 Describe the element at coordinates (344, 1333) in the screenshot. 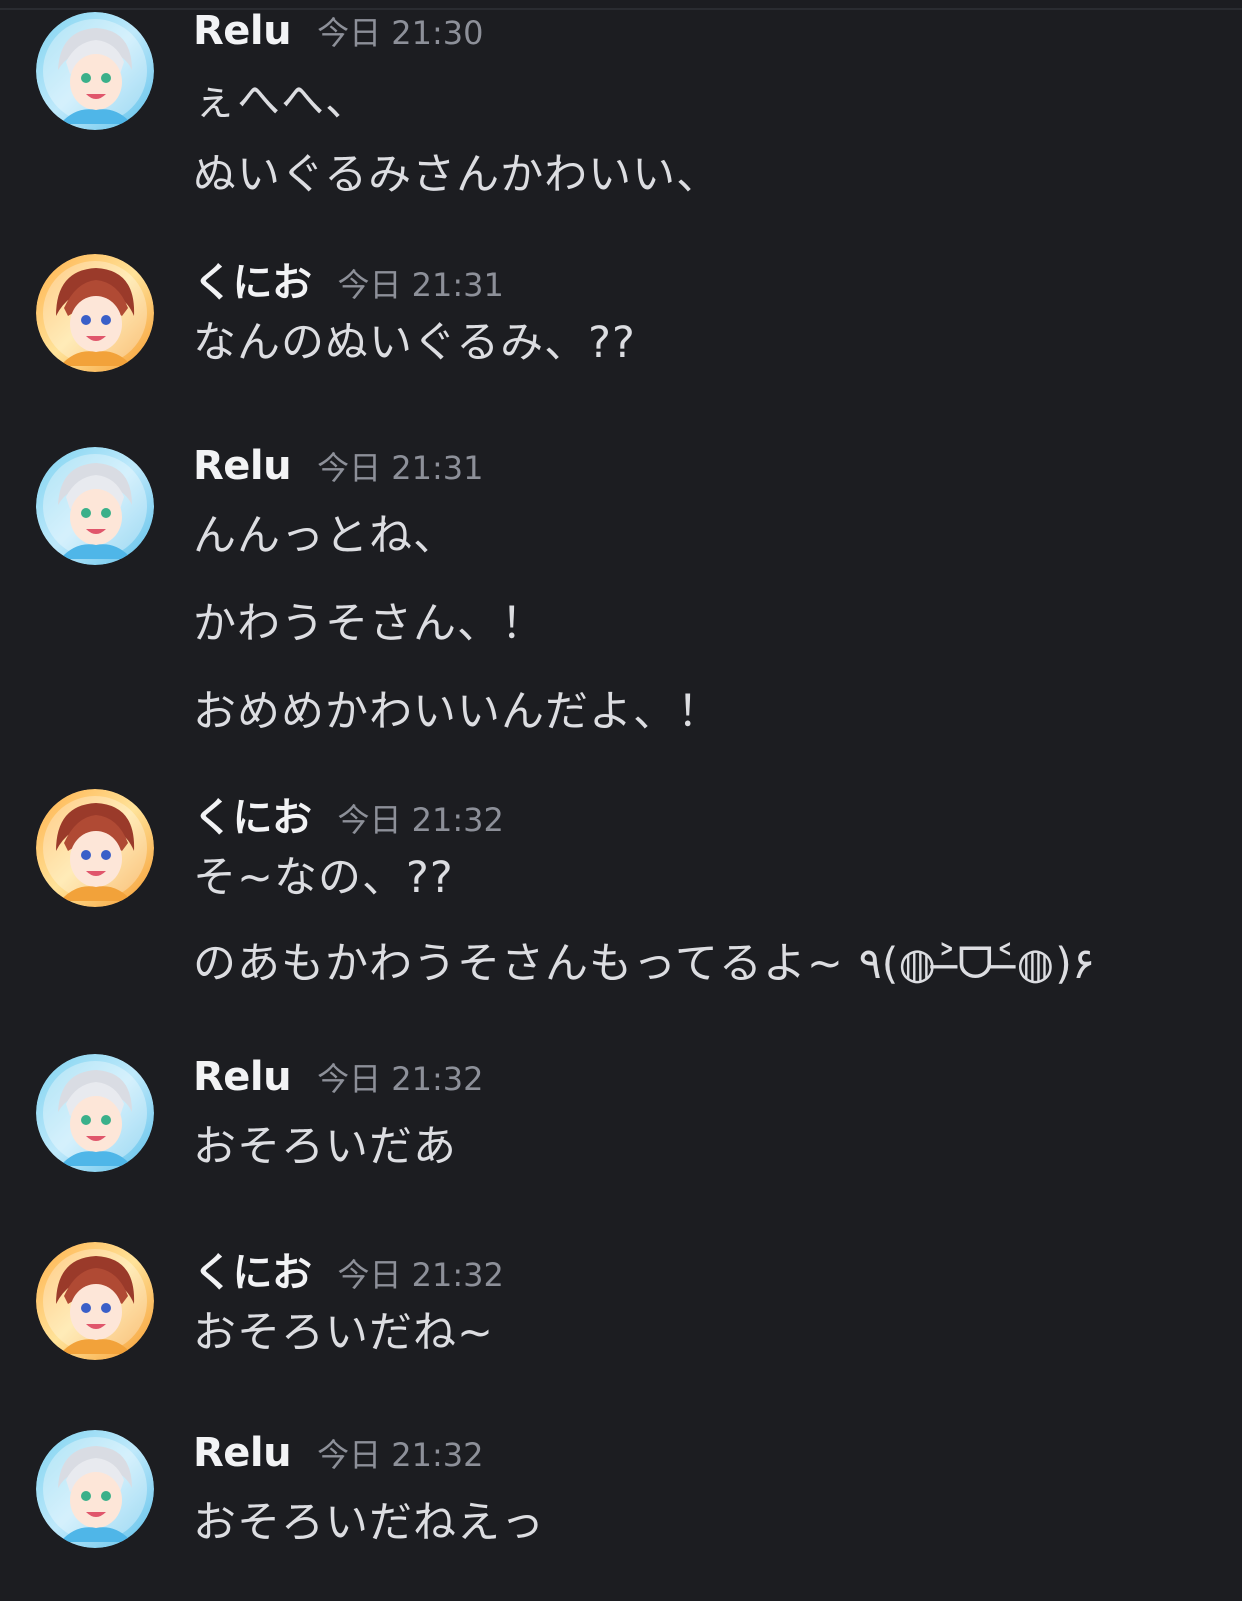

I see `message-text: おそろいだね~` at that location.